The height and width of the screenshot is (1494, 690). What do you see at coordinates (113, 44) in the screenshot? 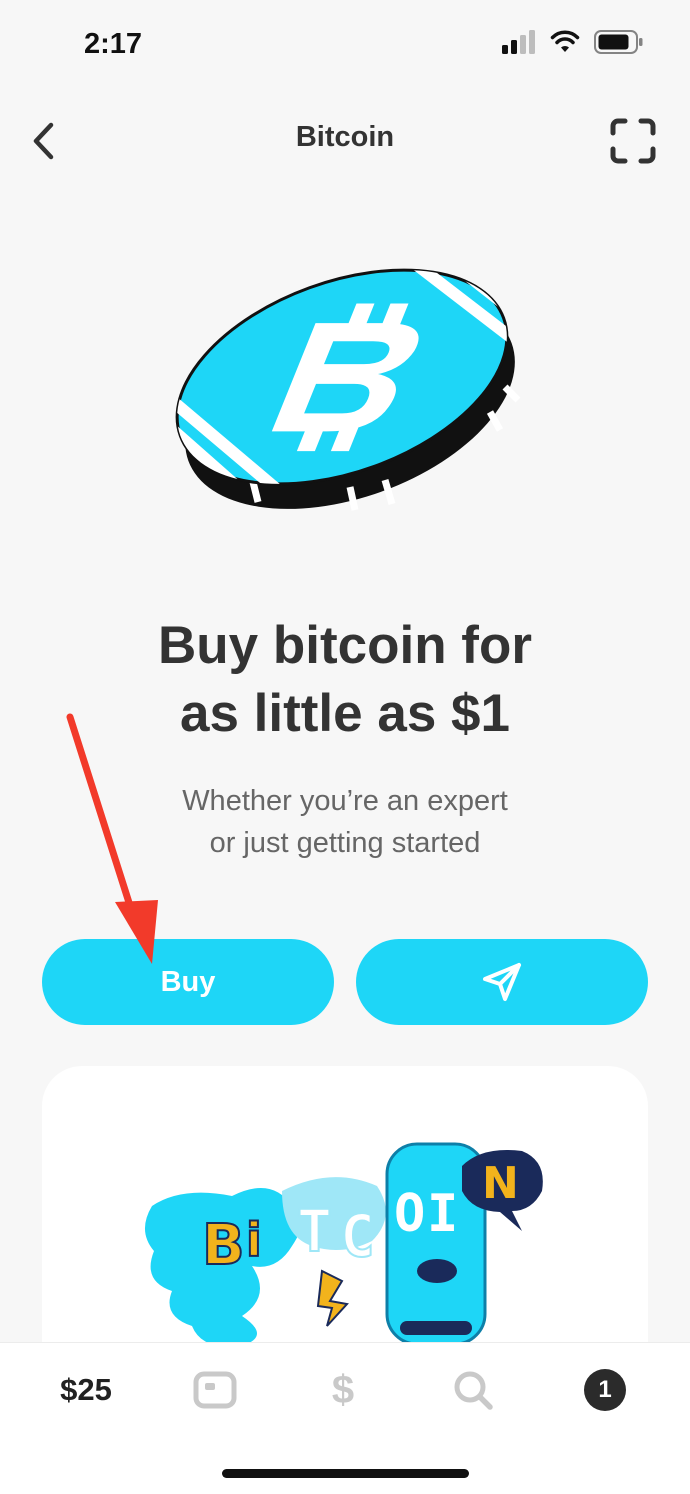
I see `status-time: 2:17` at bounding box center [113, 44].